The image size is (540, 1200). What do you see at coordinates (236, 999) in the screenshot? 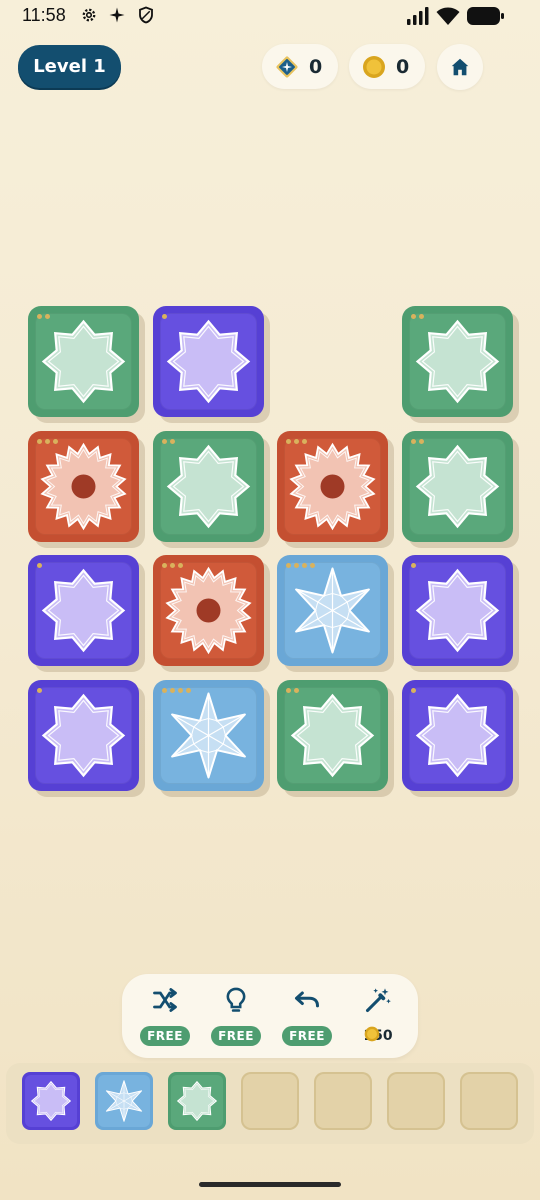
I see `lightbulb-icon` at bounding box center [236, 999].